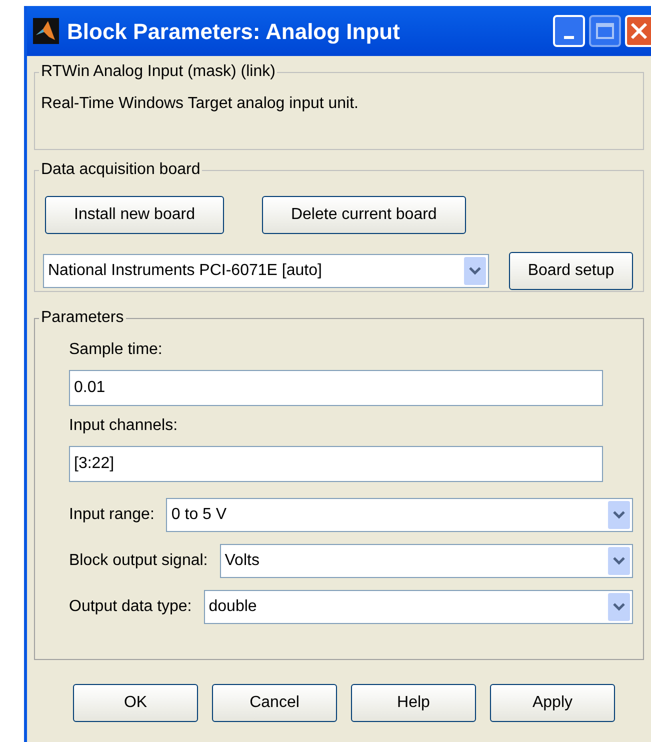  What do you see at coordinates (399, 515) in the screenshot?
I see `dropdown: 0 to 5 V` at bounding box center [399, 515].